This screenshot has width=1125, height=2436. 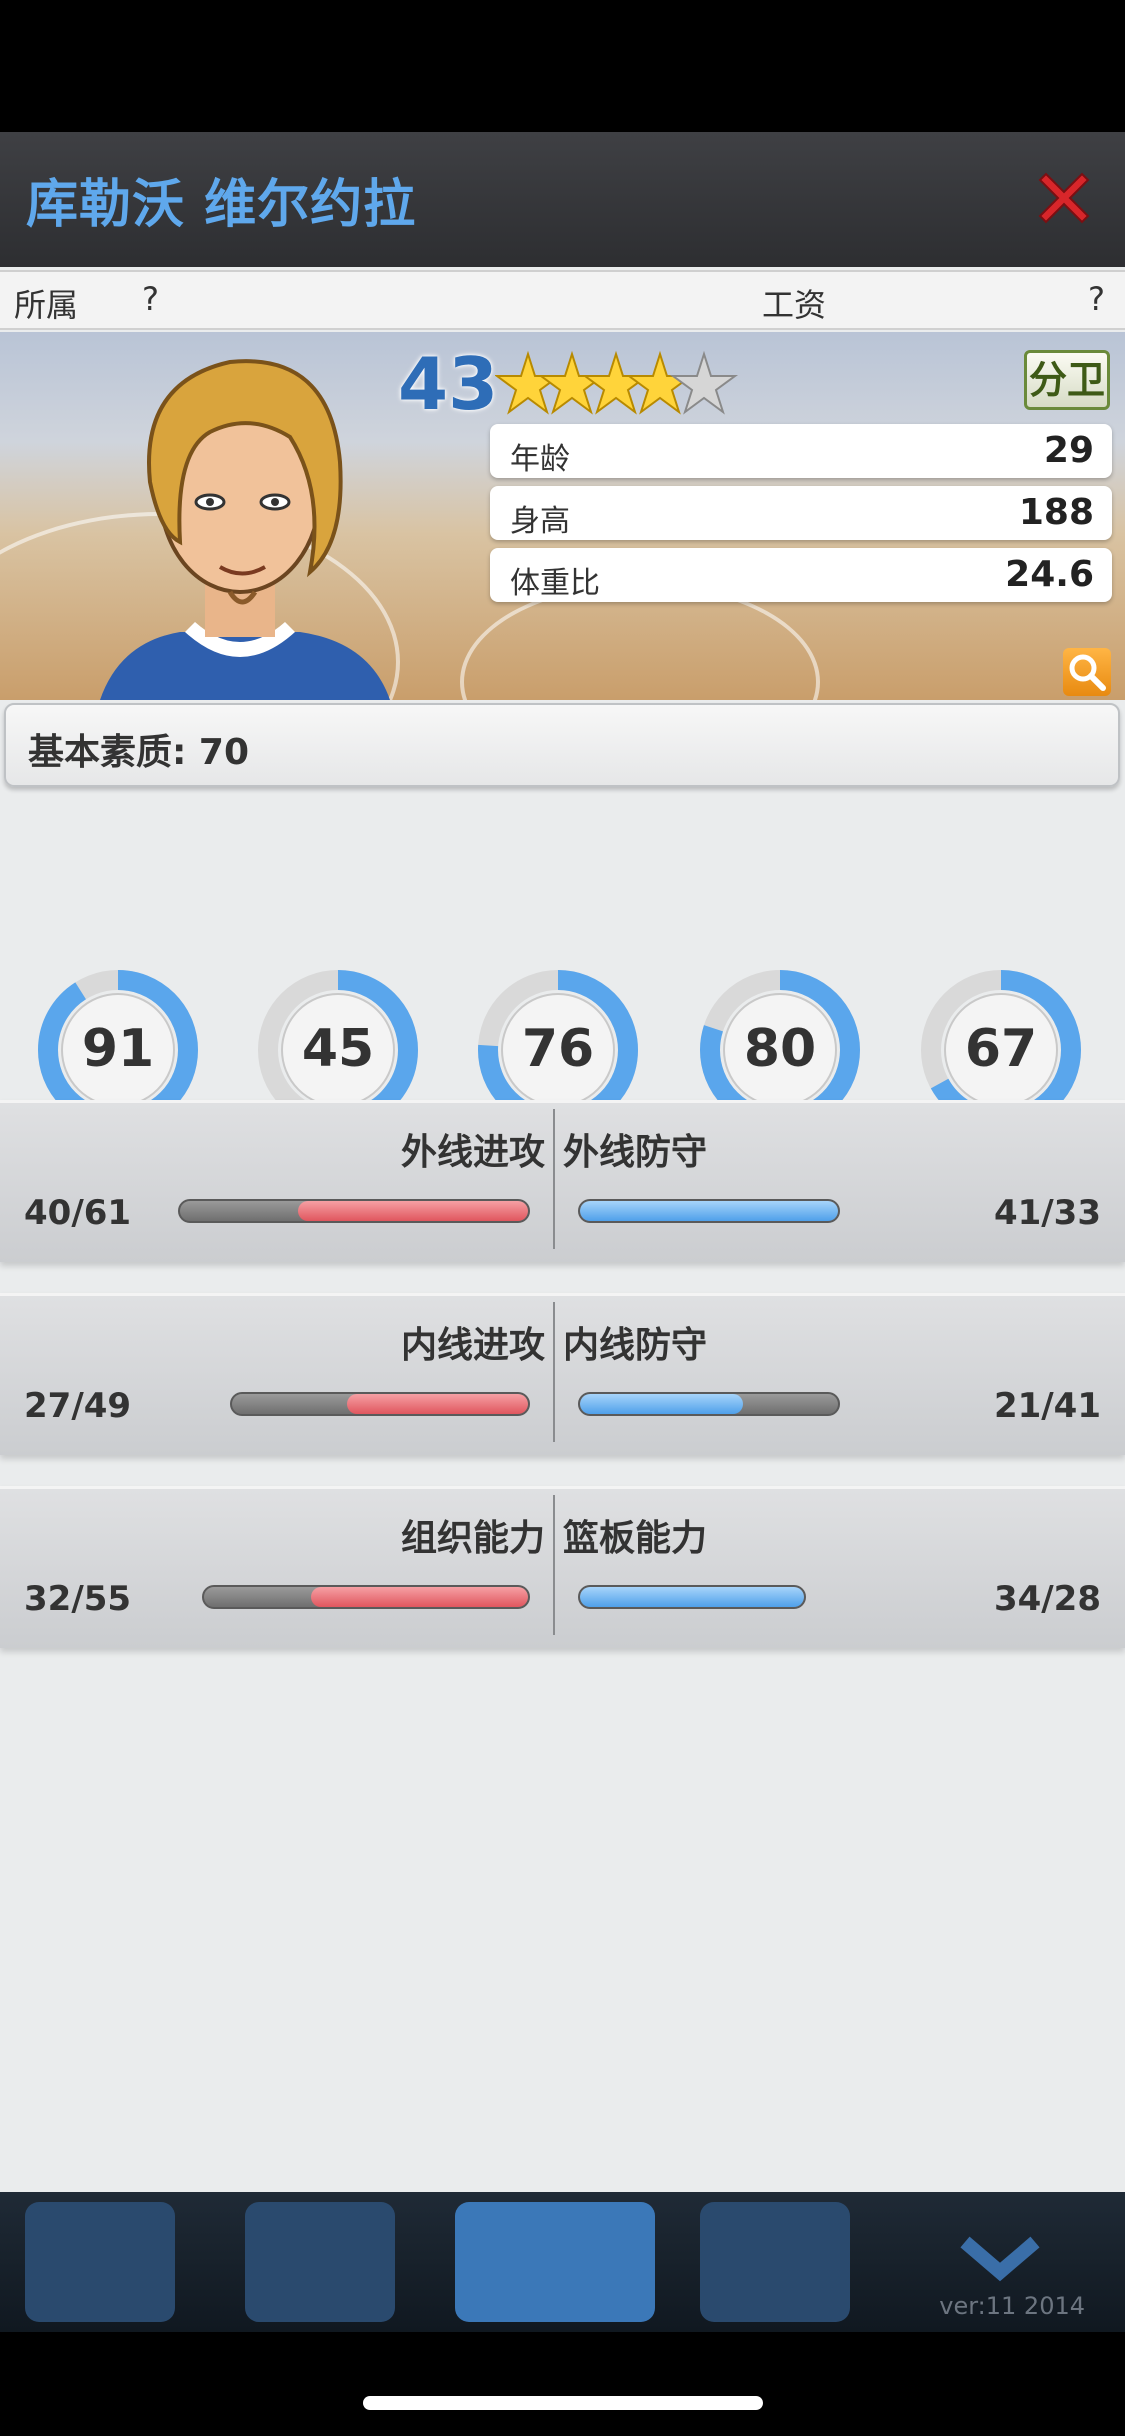 What do you see at coordinates (139, 752) in the screenshot?
I see `base-quality-label: 基本素质: 70` at bounding box center [139, 752].